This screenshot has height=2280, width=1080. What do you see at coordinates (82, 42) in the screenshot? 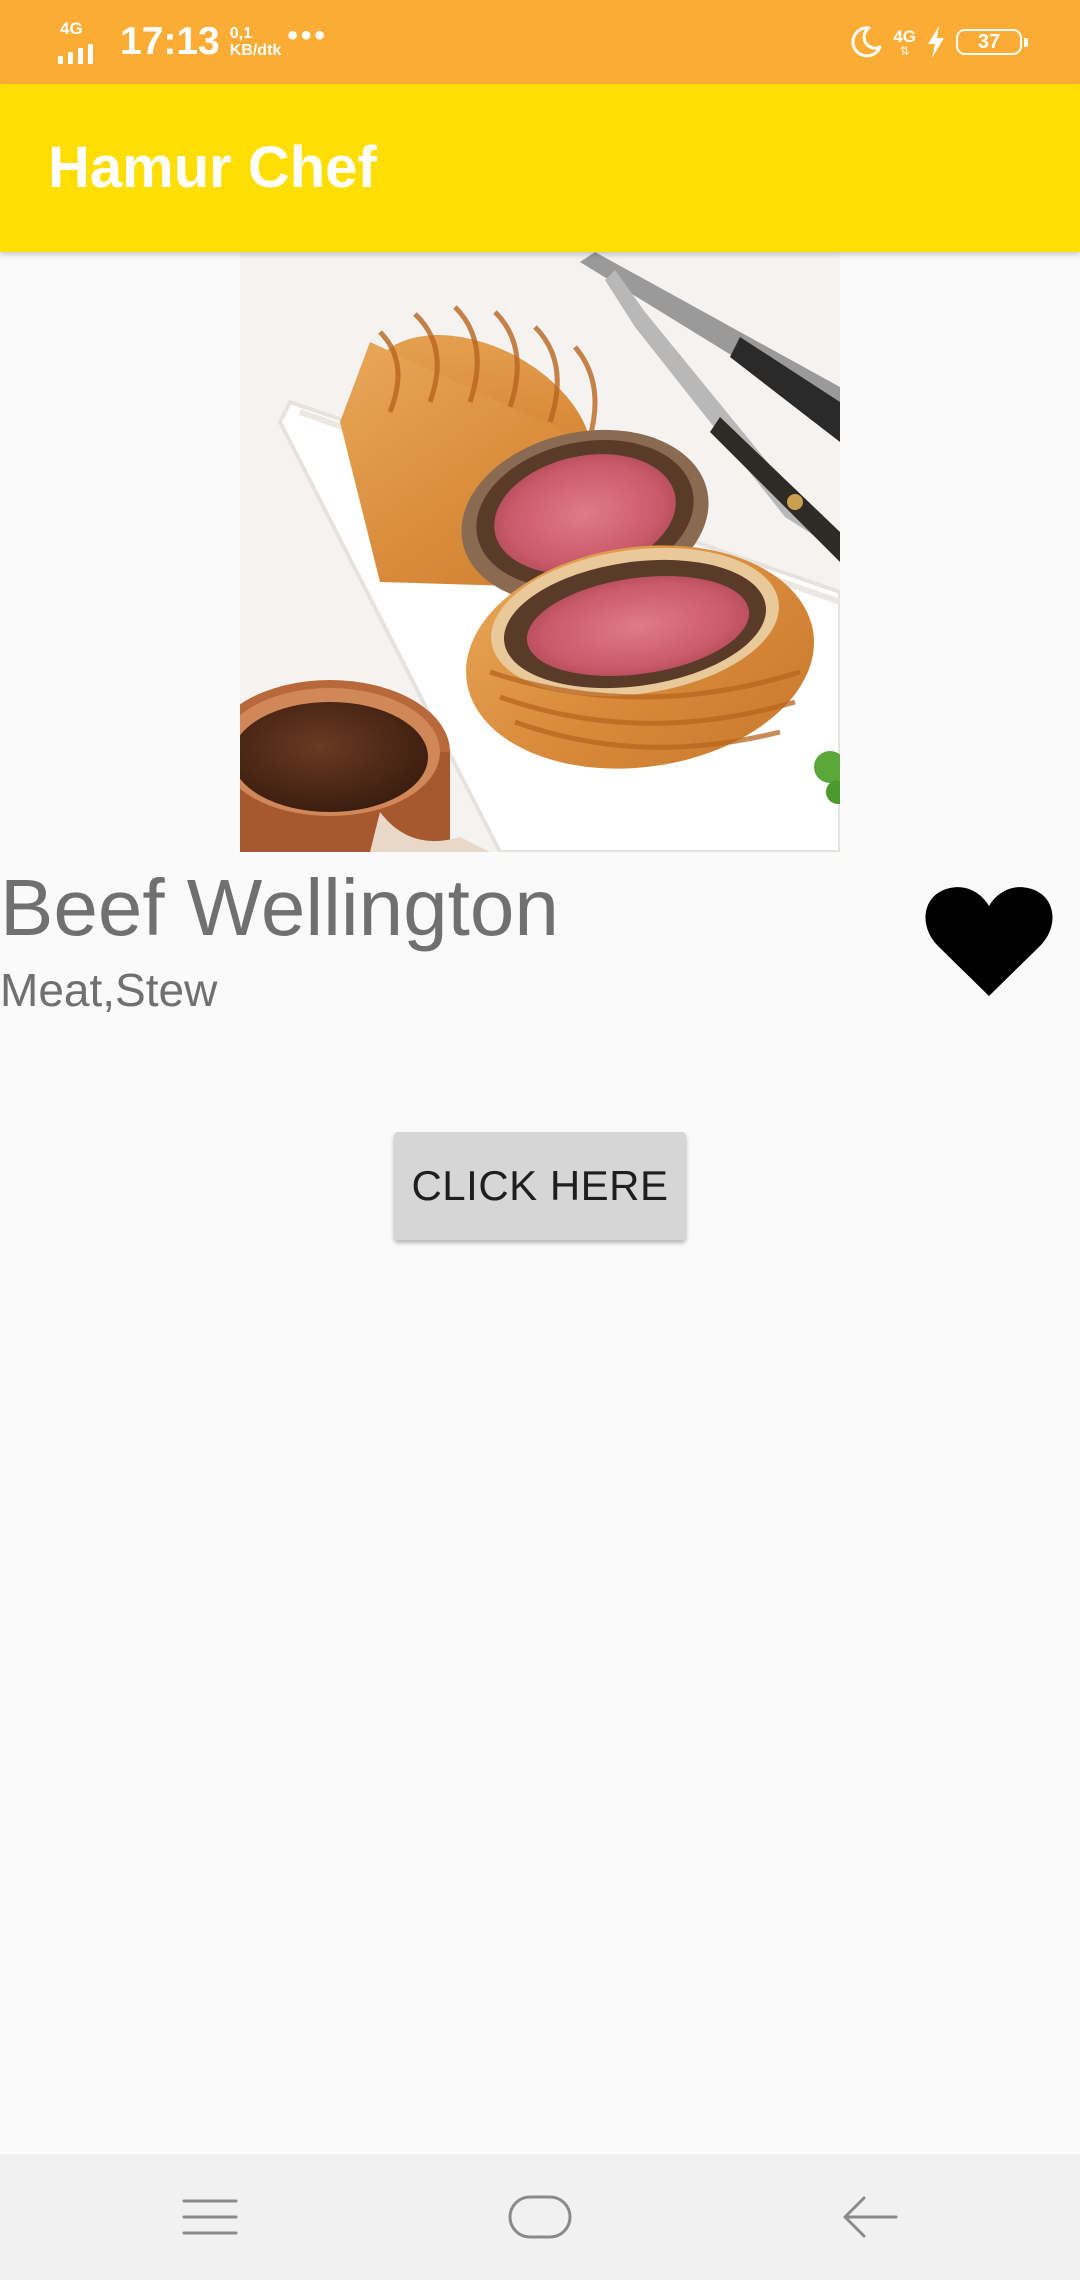
I see `signal-strength-icon: 4G` at bounding box center [82, 42].